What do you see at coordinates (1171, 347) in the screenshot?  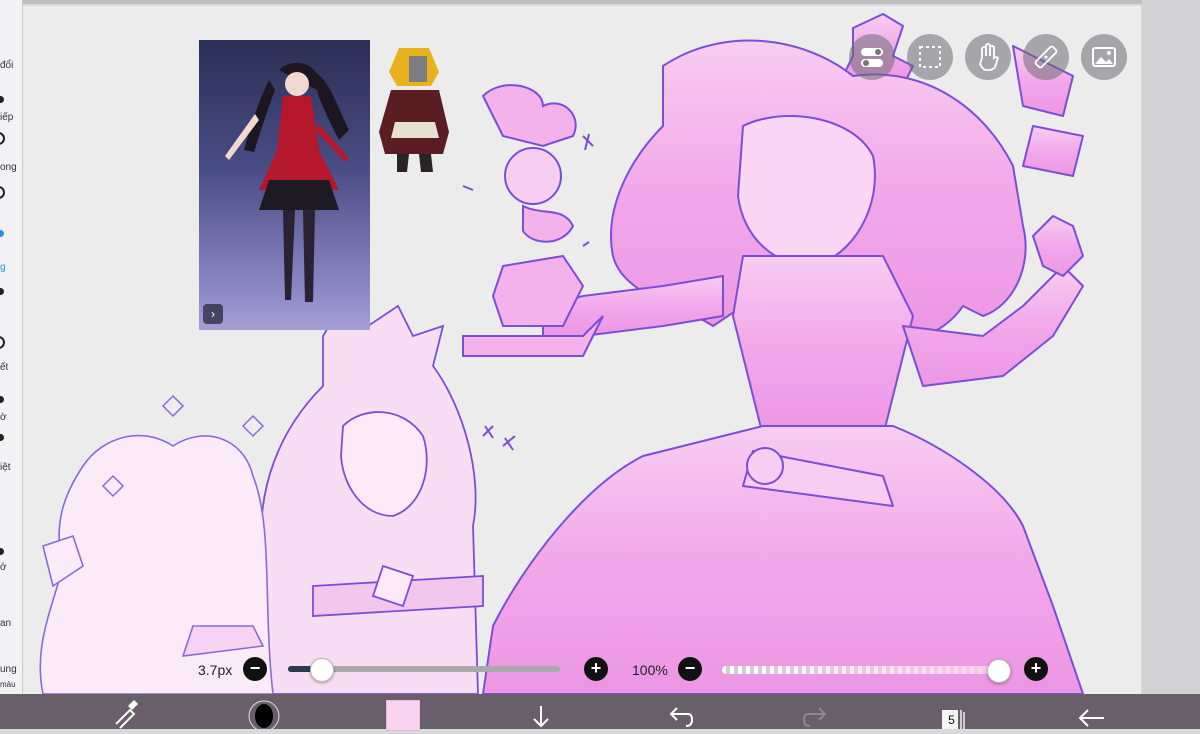 I see `right-margin` at bounding box center [1171, 347].